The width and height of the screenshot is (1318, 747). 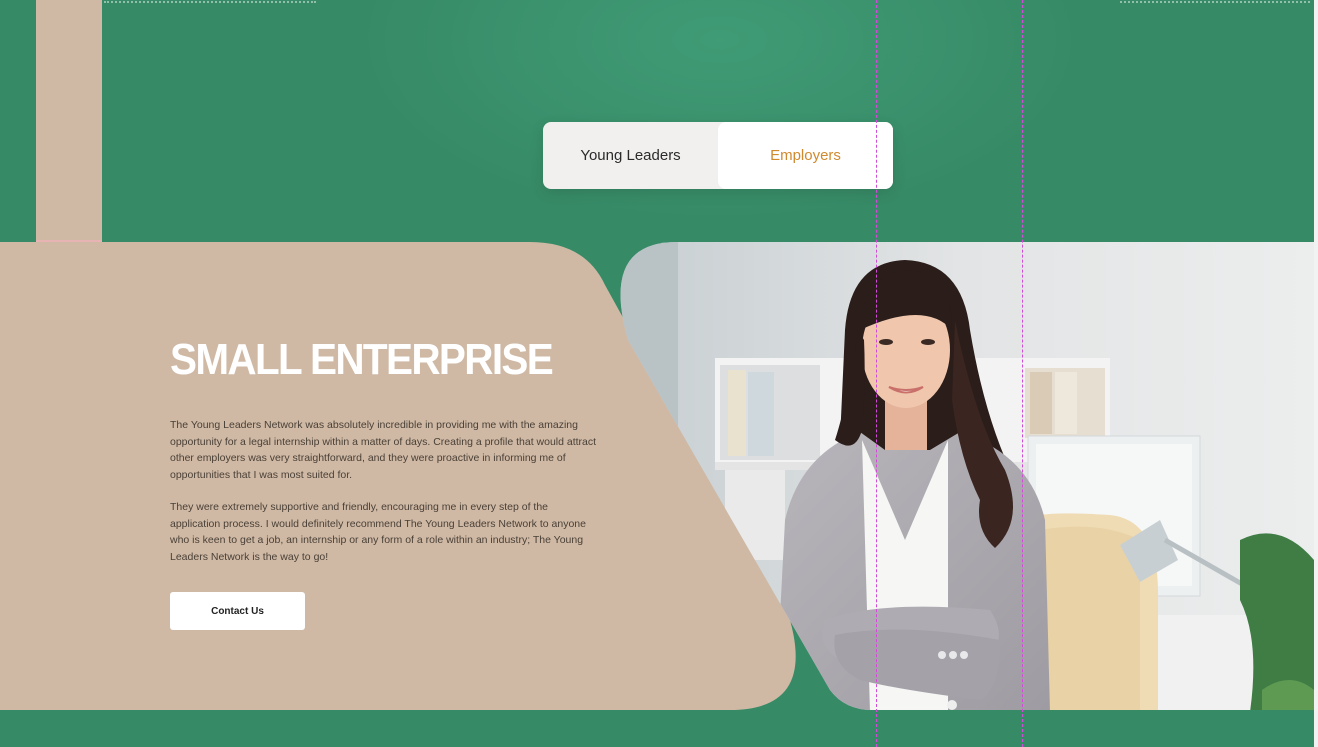 What do you see at coordinates (237, 611) in the screenshot?
I see `contact-us-button: Contact Us` at bounding box center [237, 611].